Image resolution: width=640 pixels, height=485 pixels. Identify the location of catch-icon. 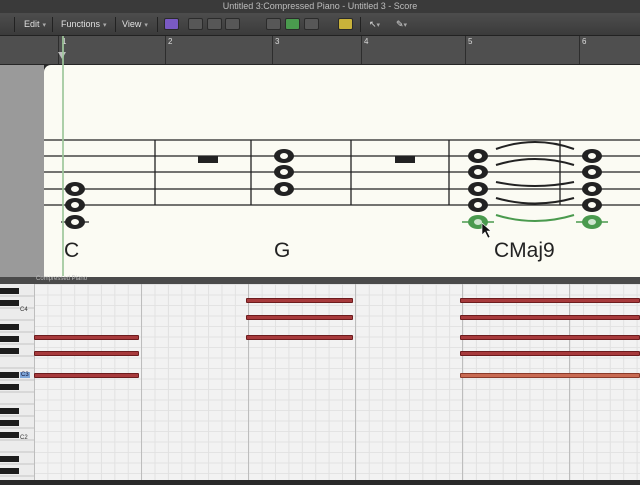
(311, 24).